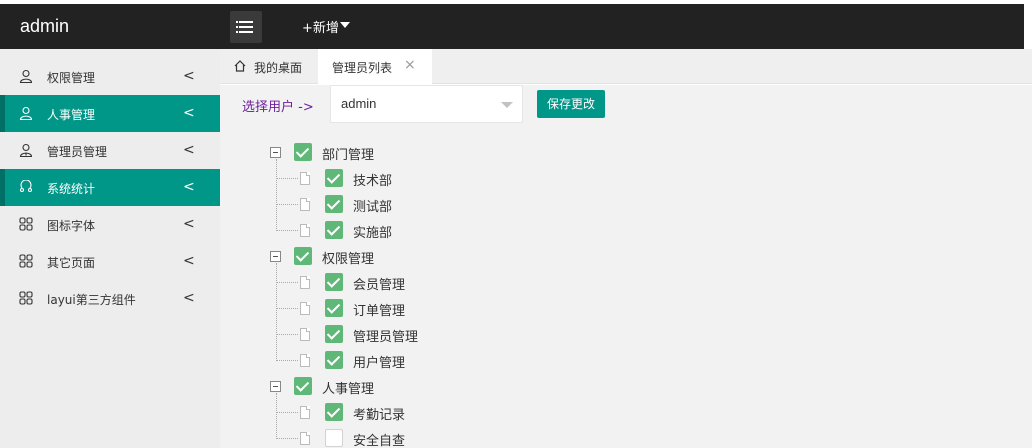 The width and height of the screenshot is (1032, 448). Describe the element at coordinates (246, 27) in the screenshot. I see `menu-toggle-button` at that location.